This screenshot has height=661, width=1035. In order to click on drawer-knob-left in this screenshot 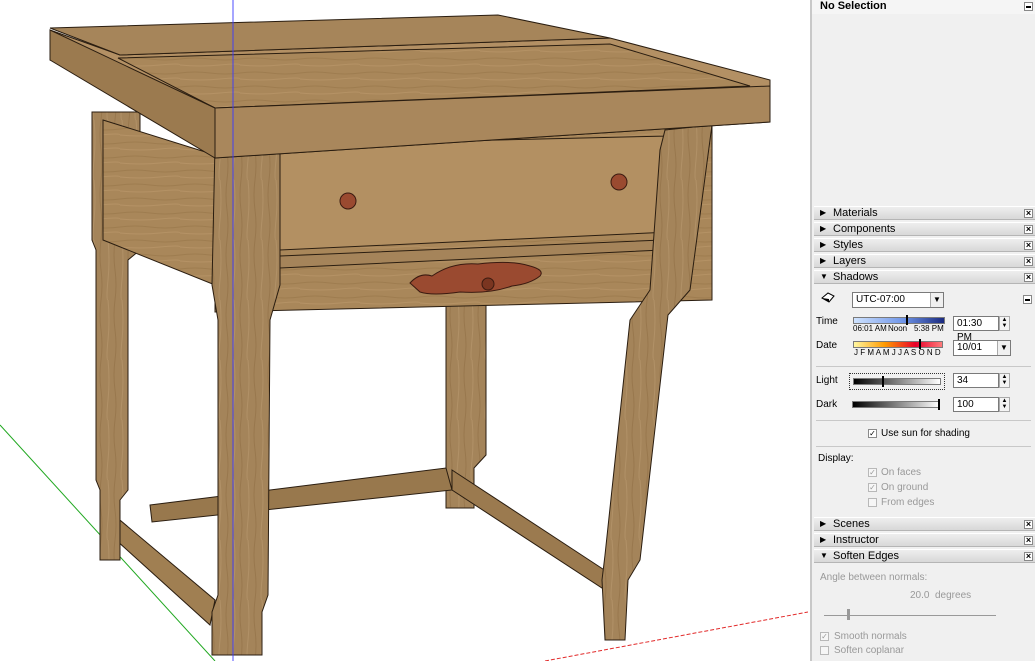, I will do `click(348, 201)`.